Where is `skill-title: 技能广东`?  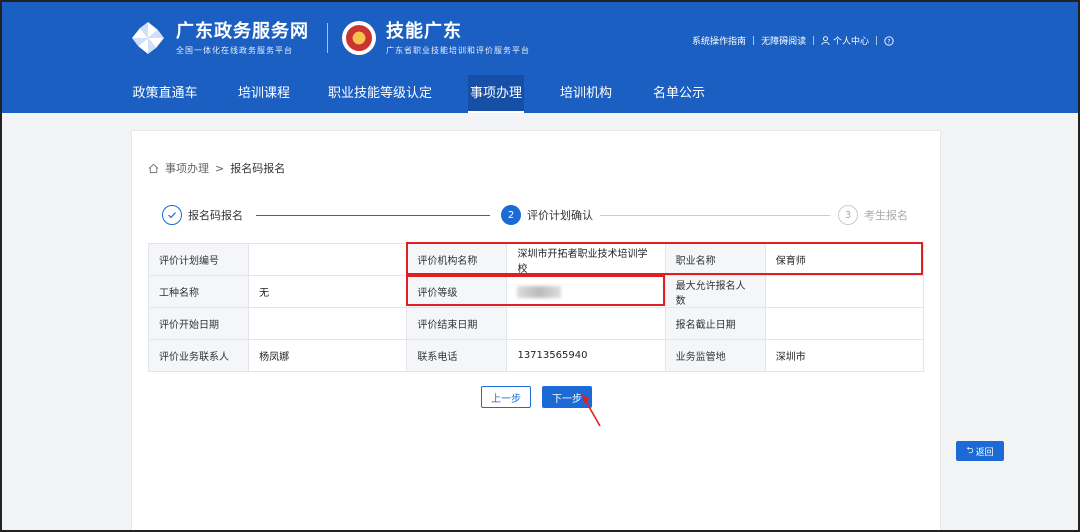
skill-title: 技能广东 is located at coordinates (424, 31).